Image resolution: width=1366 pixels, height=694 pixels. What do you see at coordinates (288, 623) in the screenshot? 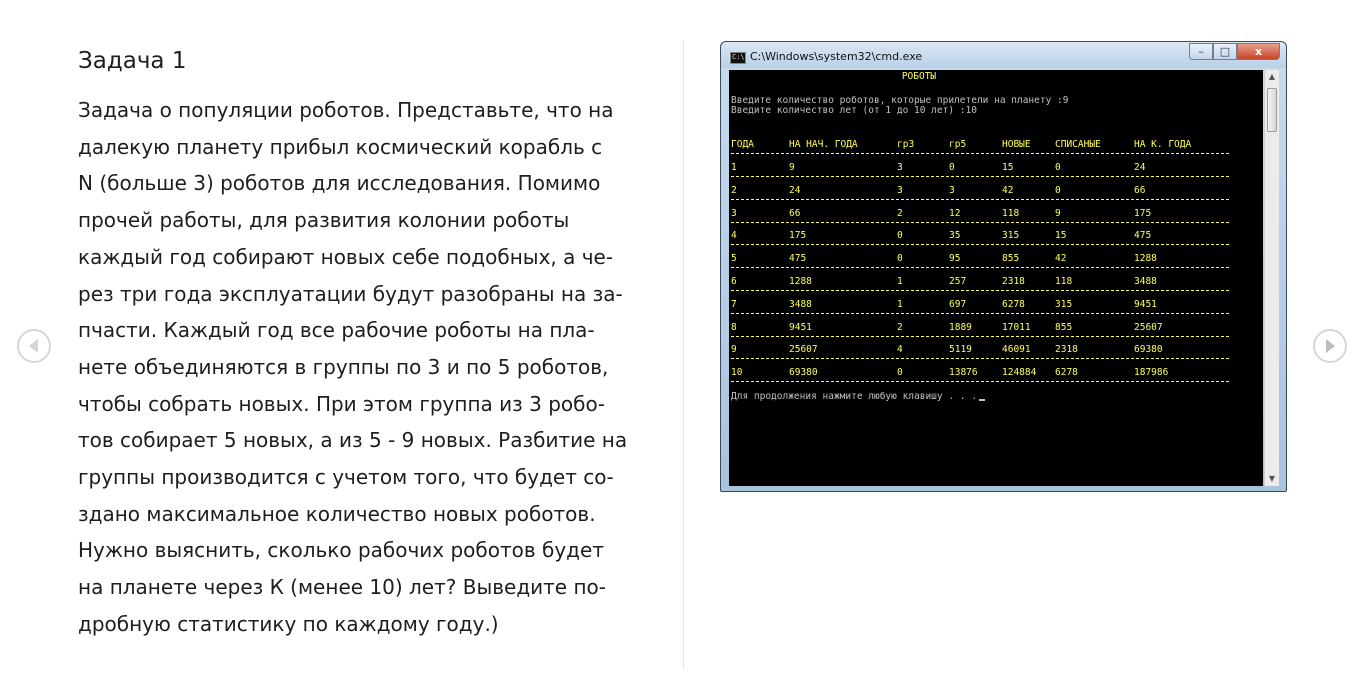
I see `task-text-line: дробную статистику по каждому году.)` at bounding box center [288, 623].